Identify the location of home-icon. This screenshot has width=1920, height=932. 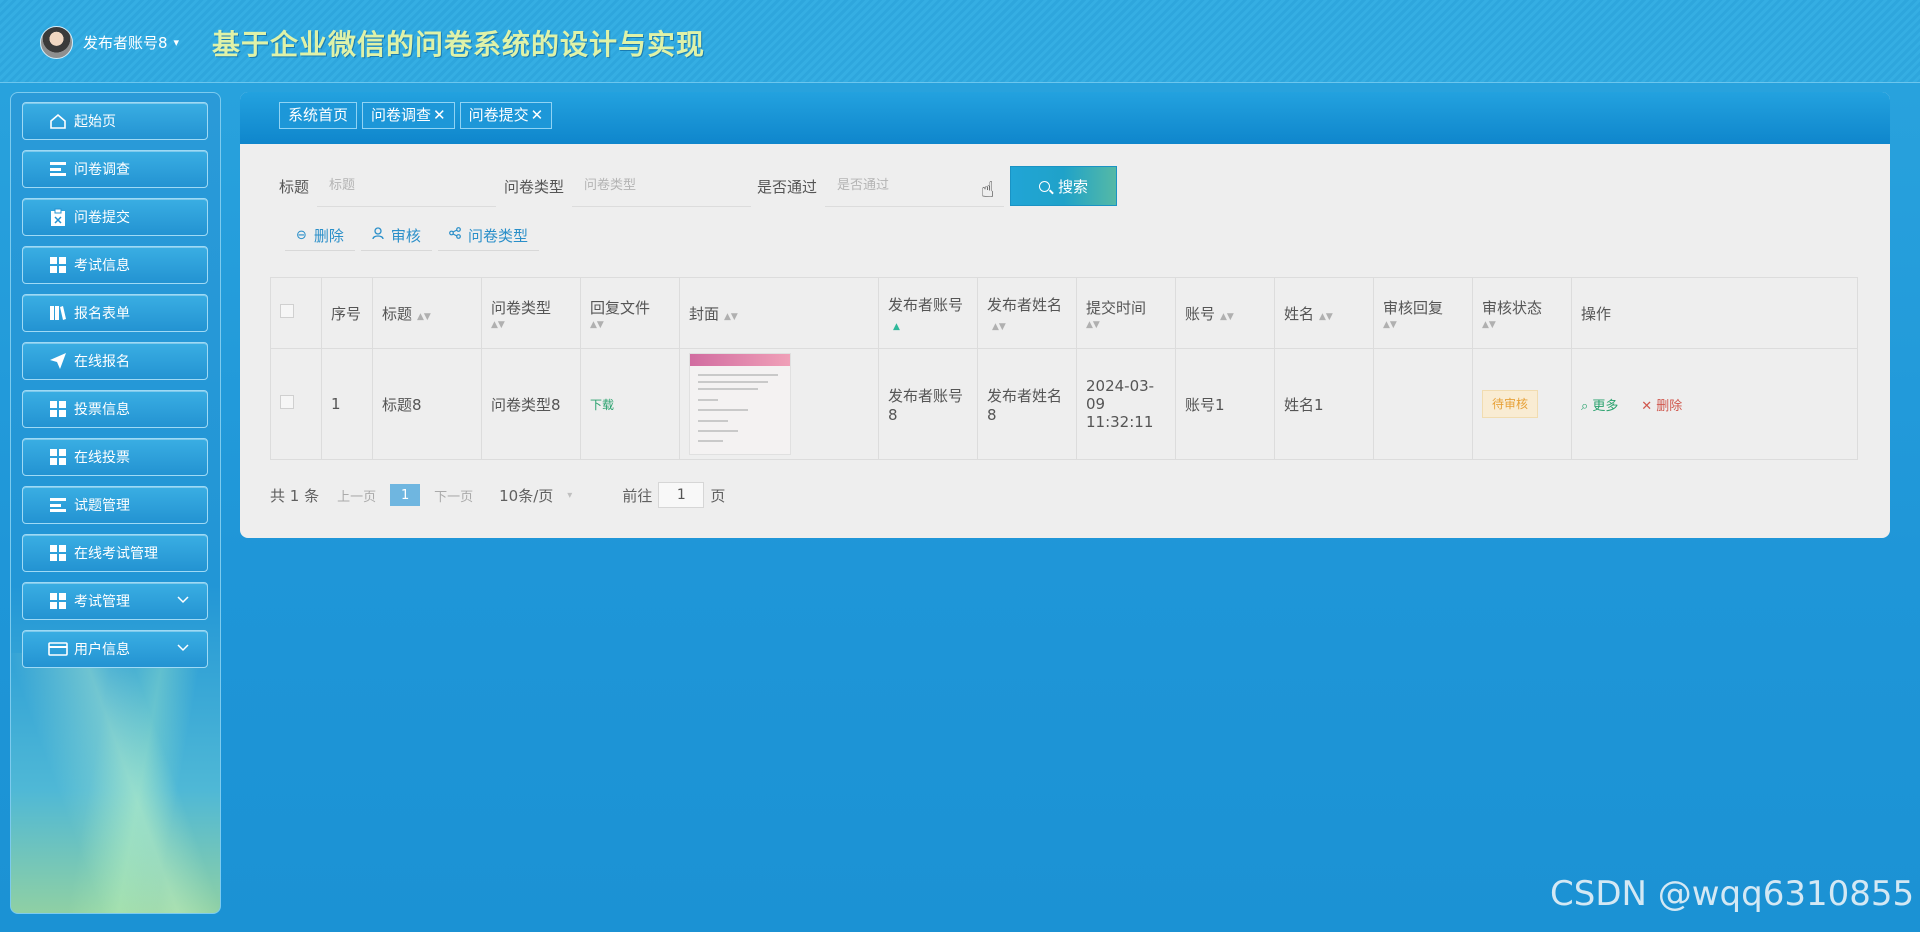
(58, 121).